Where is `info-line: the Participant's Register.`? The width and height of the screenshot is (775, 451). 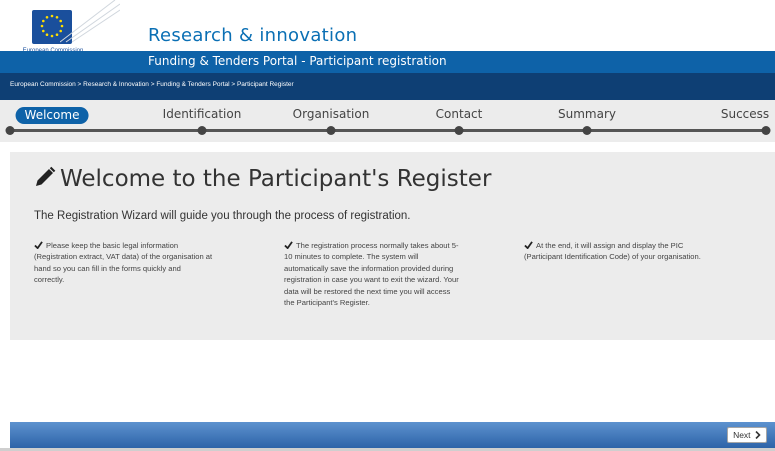
info-line: the Participant's Register. is located at coordinates (327, 303).